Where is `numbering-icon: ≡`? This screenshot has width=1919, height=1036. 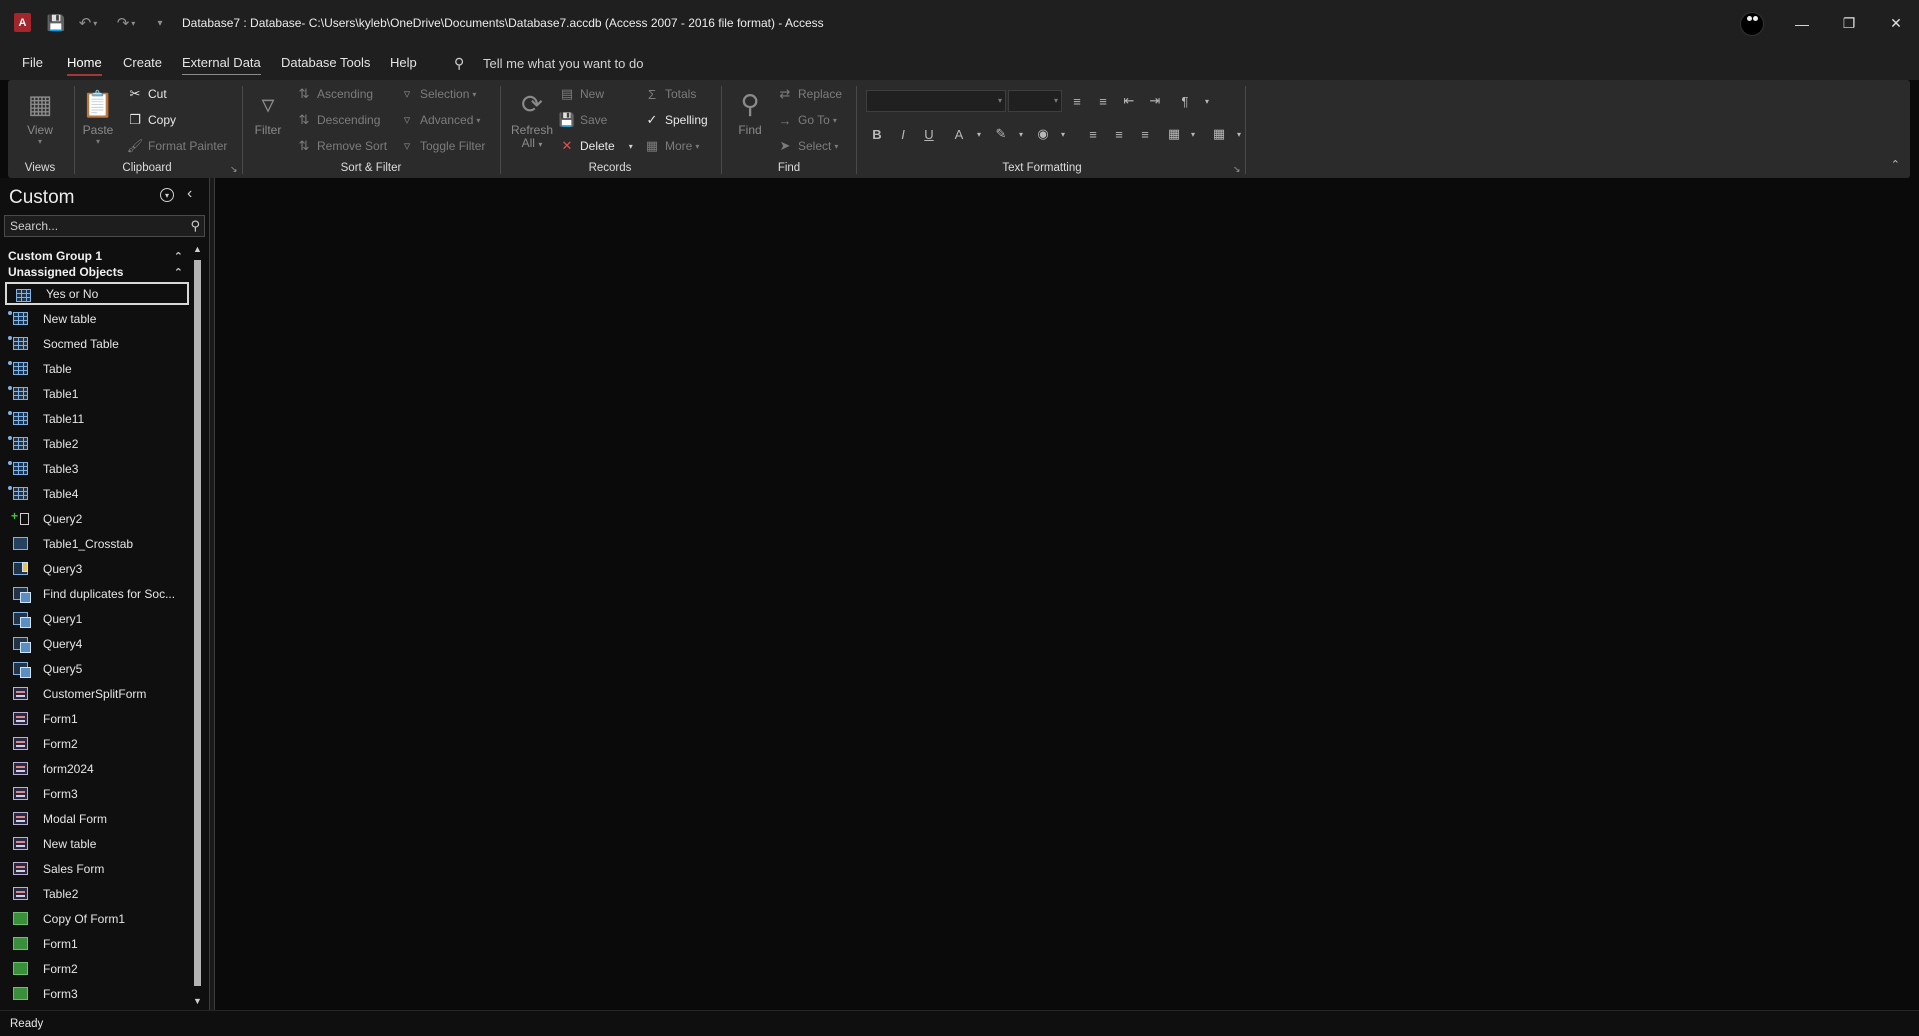 numbering-icon: ≡ is located at coordinates (1103, 101).